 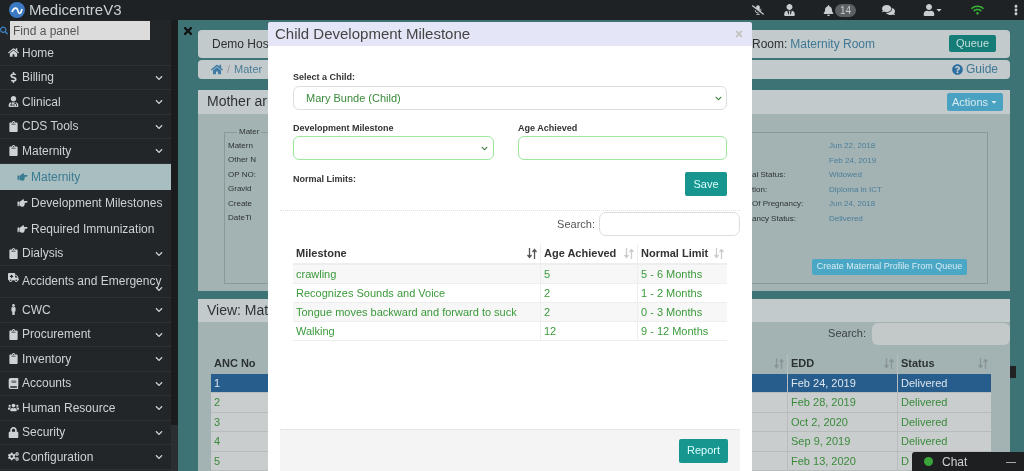 What do you see at coordinates (622, 148) in the screenshot?
I see `age-input` at bounding box center [622, 148].